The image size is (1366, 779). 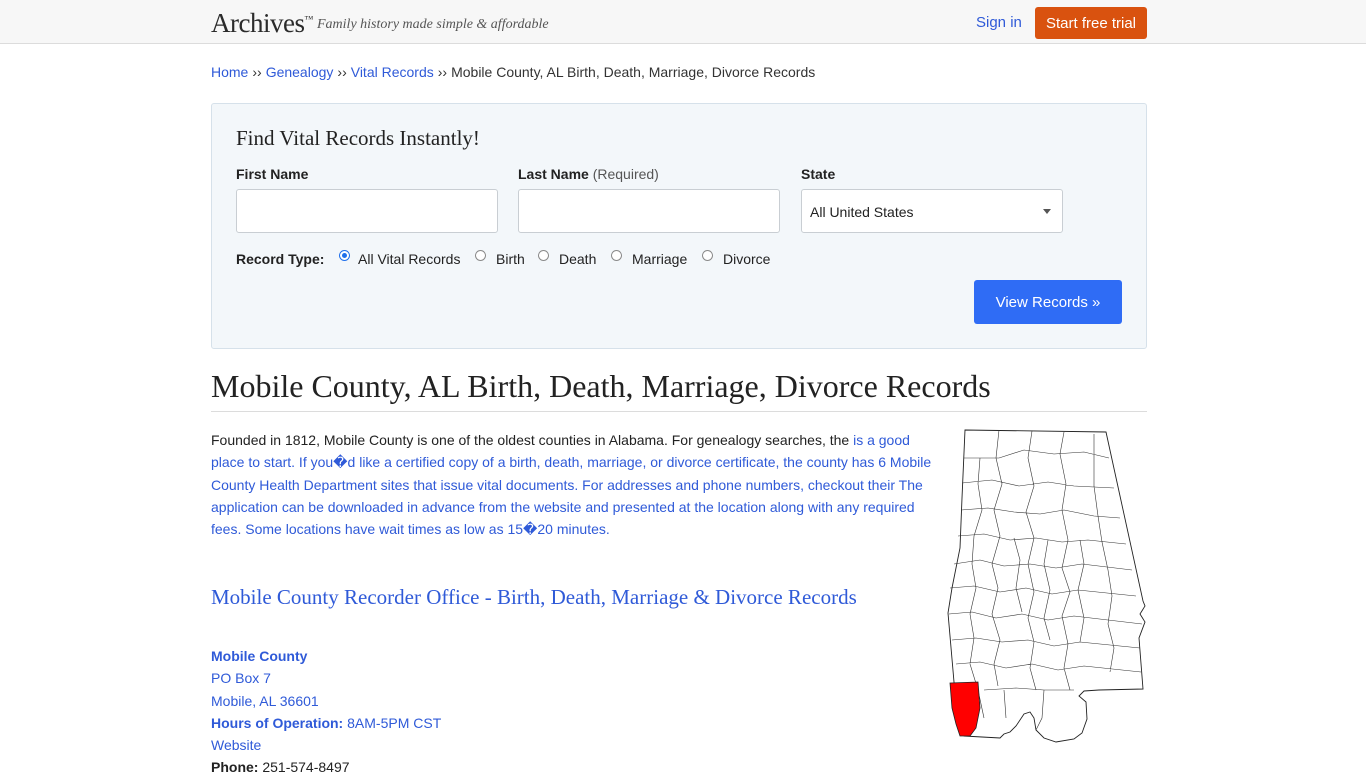 What do you see at coordinates (1091, 23) in the screenshot?
I see `start-free-trial-button: Start free trial` at bounding box center [1091, 23].